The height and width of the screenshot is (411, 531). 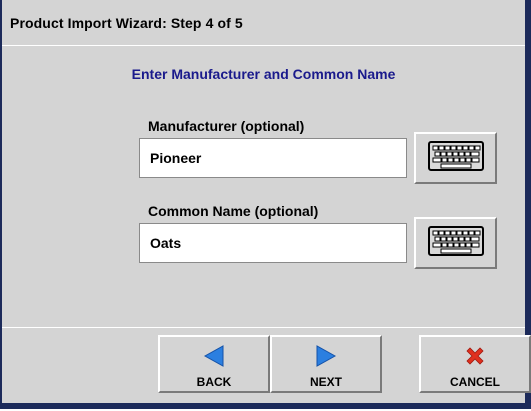 I want to click on manufacturer-input, so click(x=273, y=158).